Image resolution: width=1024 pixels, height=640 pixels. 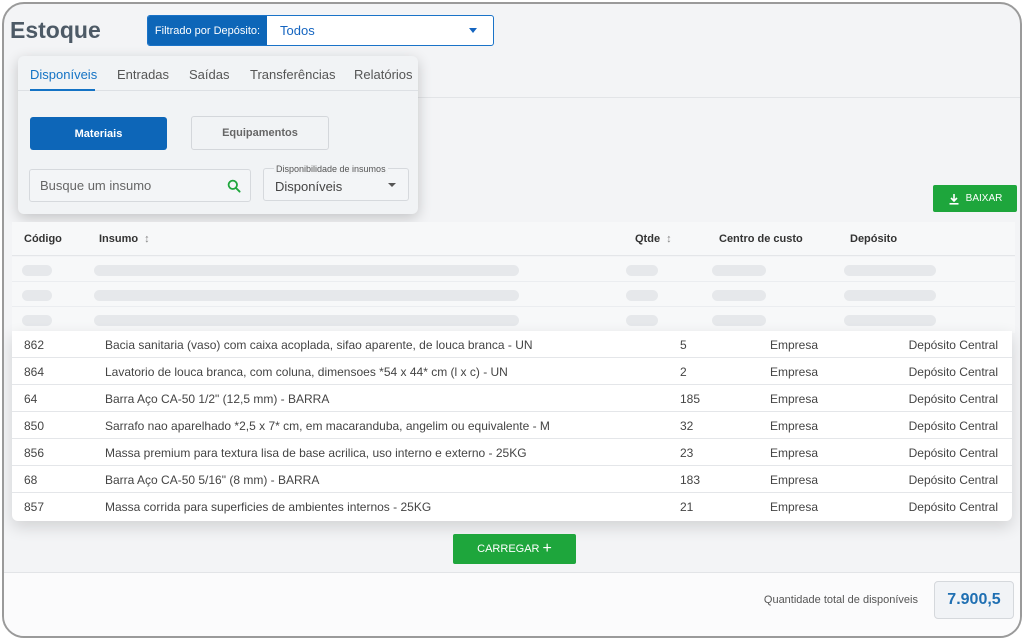 What do you see at coordinates (687, 453) in the screenshot?
I see `cell-qtde: 23` at bounding box center [687, 453].